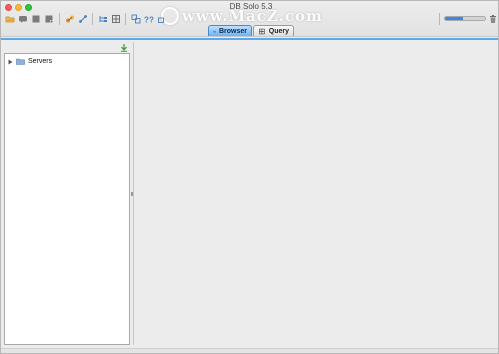 Image resolution: width=499 pixels, height=354 pixels. I want to click on save-button, so click(49, 19).